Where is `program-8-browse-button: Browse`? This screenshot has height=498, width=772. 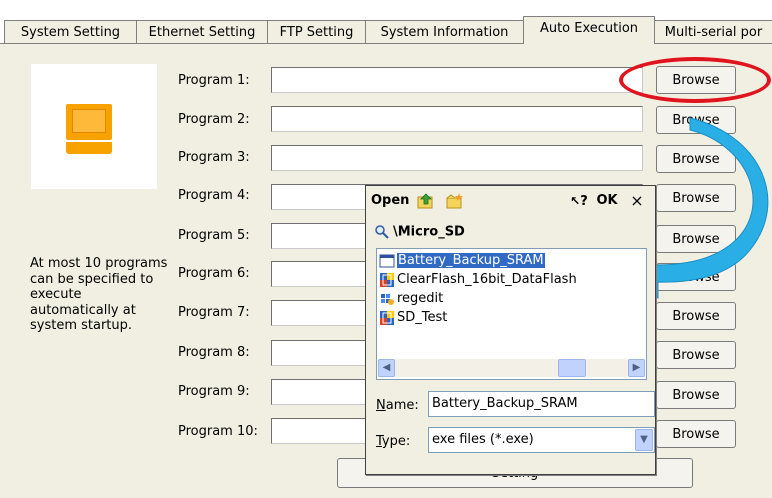 program-8-browse-button: Browse is located at coordinates (696, 355).